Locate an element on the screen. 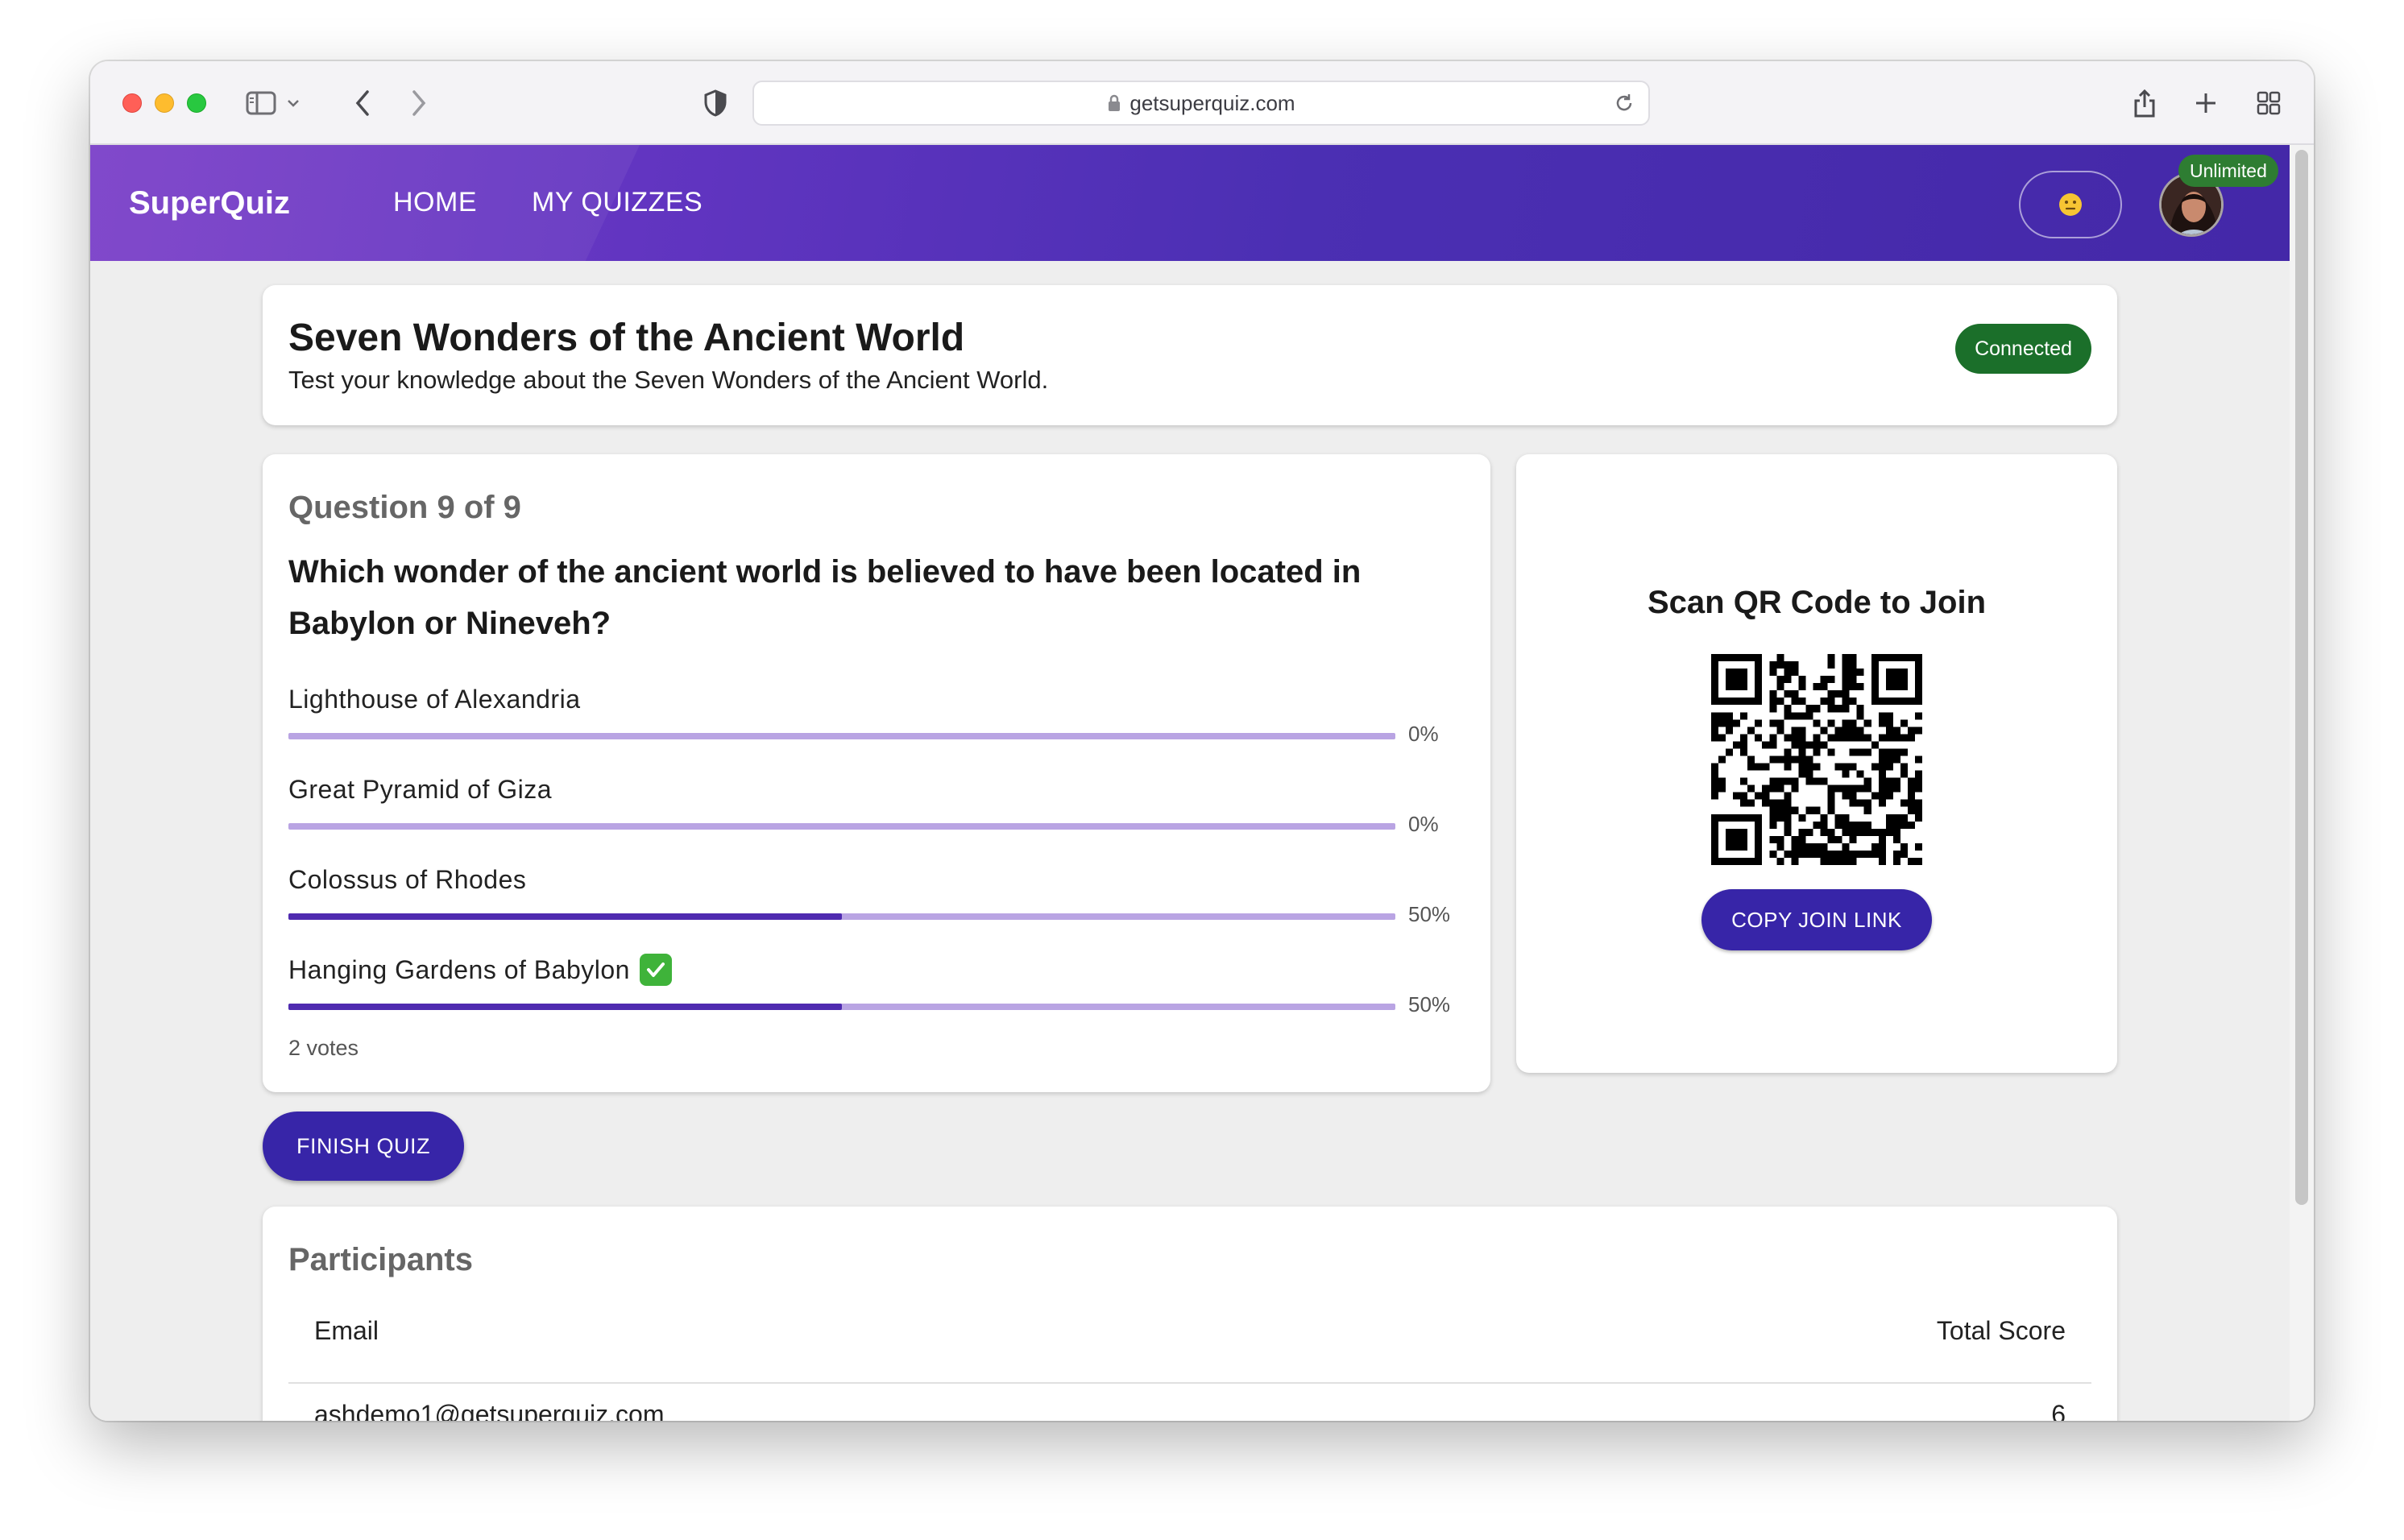 The image size is (2404, 1540). chevron-down-icon is located at coordinates (293, 103).